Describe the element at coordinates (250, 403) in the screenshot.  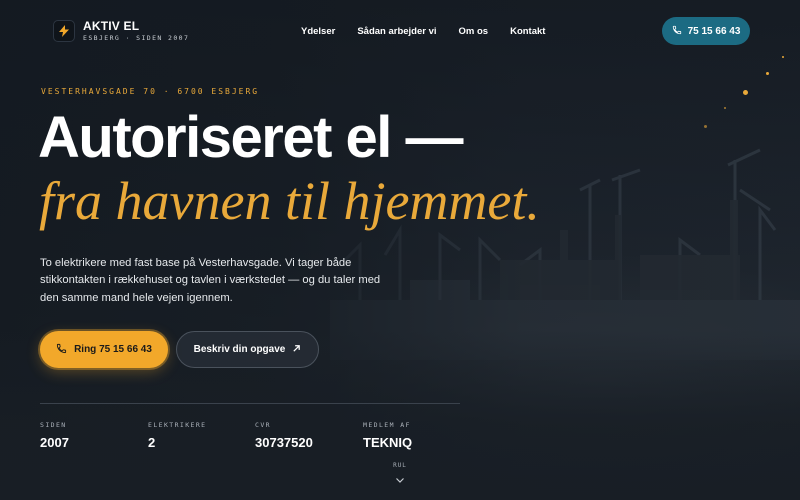
I see `stats-divider` at that location.